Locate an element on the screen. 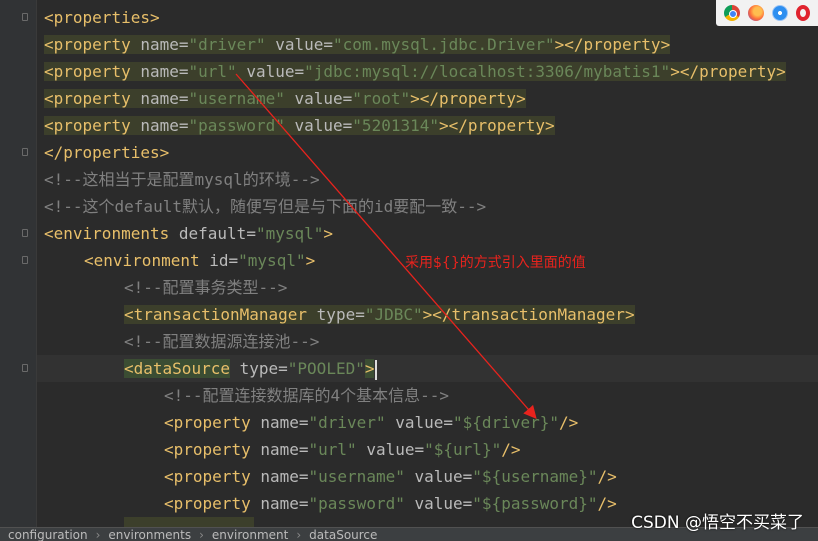  firefox-icon is located at coordinates (756, 13).